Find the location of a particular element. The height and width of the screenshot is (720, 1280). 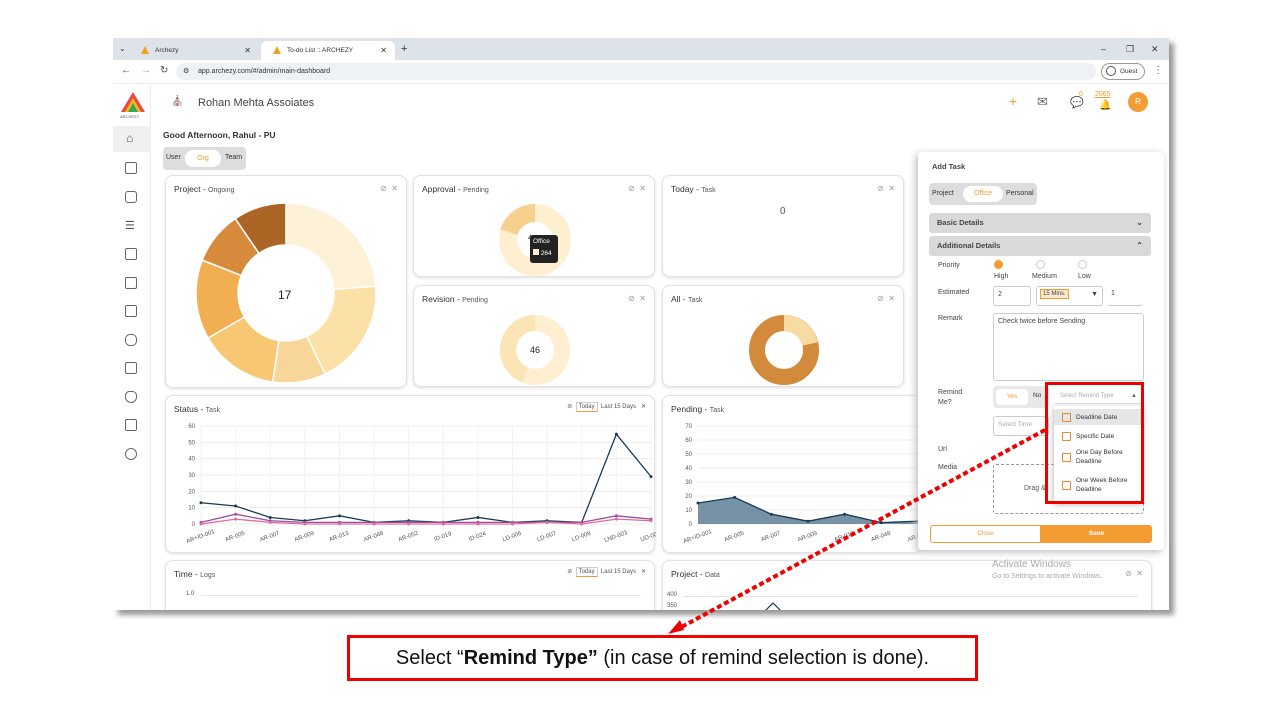

caption-emphasis: Remind Type” is located at coordinates (530, 658).